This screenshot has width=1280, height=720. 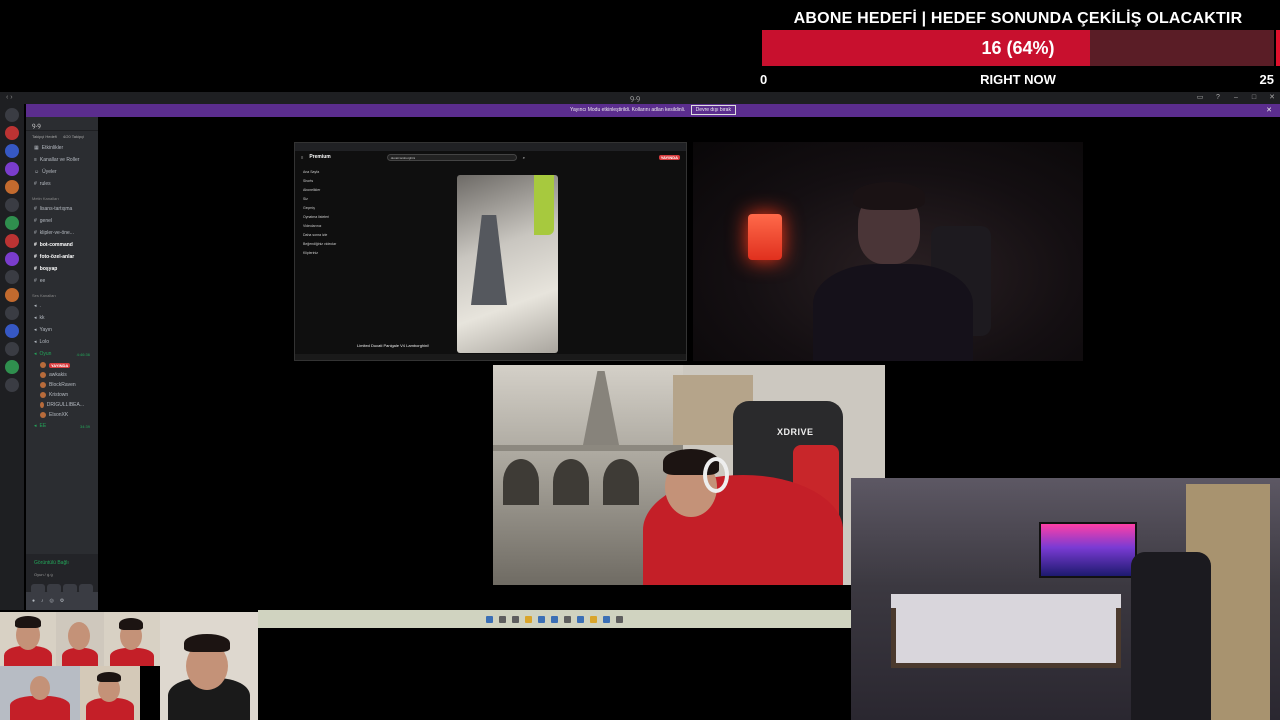 What do you see at coordinates (320, 198) in the screenshot?
I see `nav-you: Siz` at bounding box center [320, 198].